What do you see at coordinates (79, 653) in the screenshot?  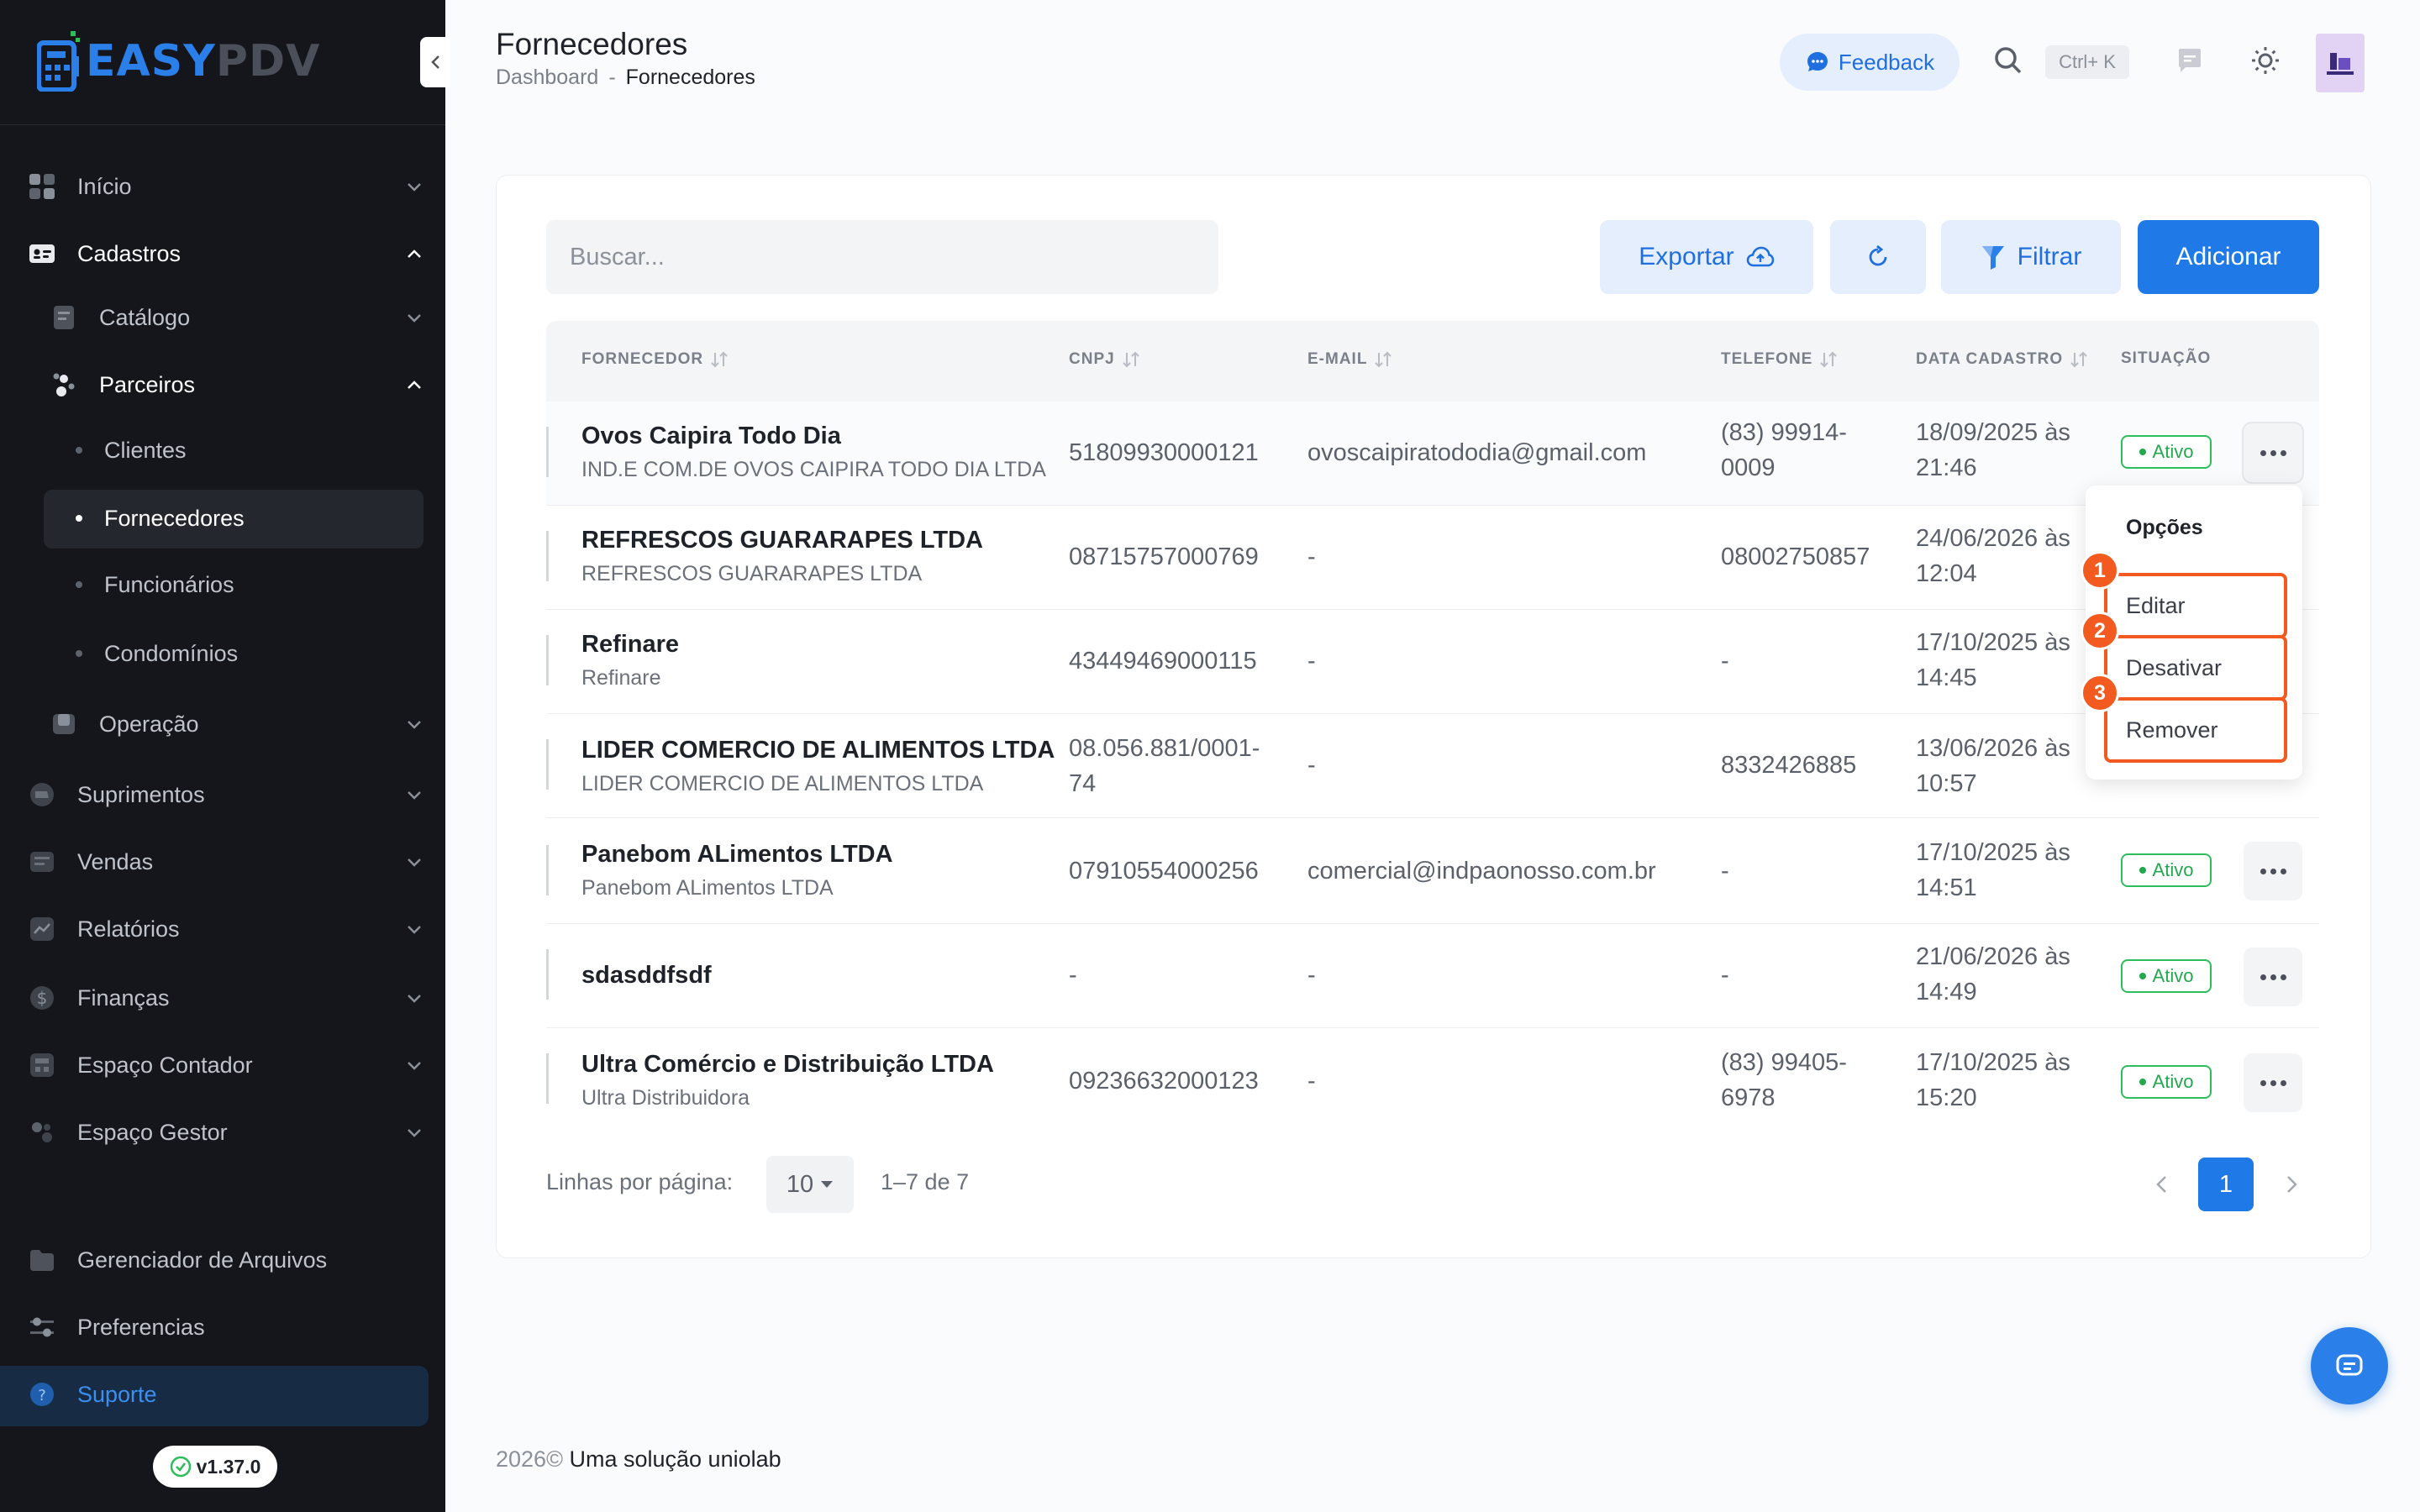 I see `bullet-dot` at bounding box center [79, 653].